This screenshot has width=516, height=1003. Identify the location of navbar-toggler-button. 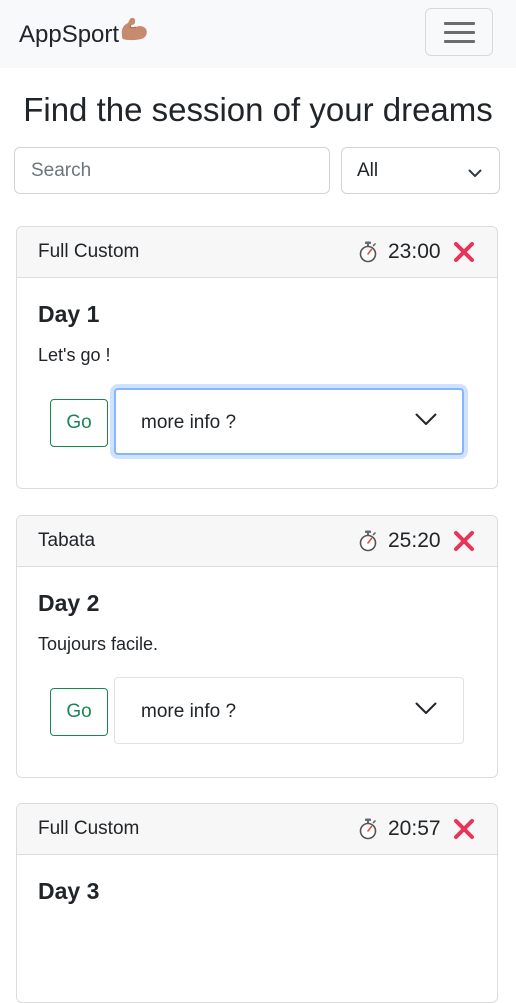
(459, 32).